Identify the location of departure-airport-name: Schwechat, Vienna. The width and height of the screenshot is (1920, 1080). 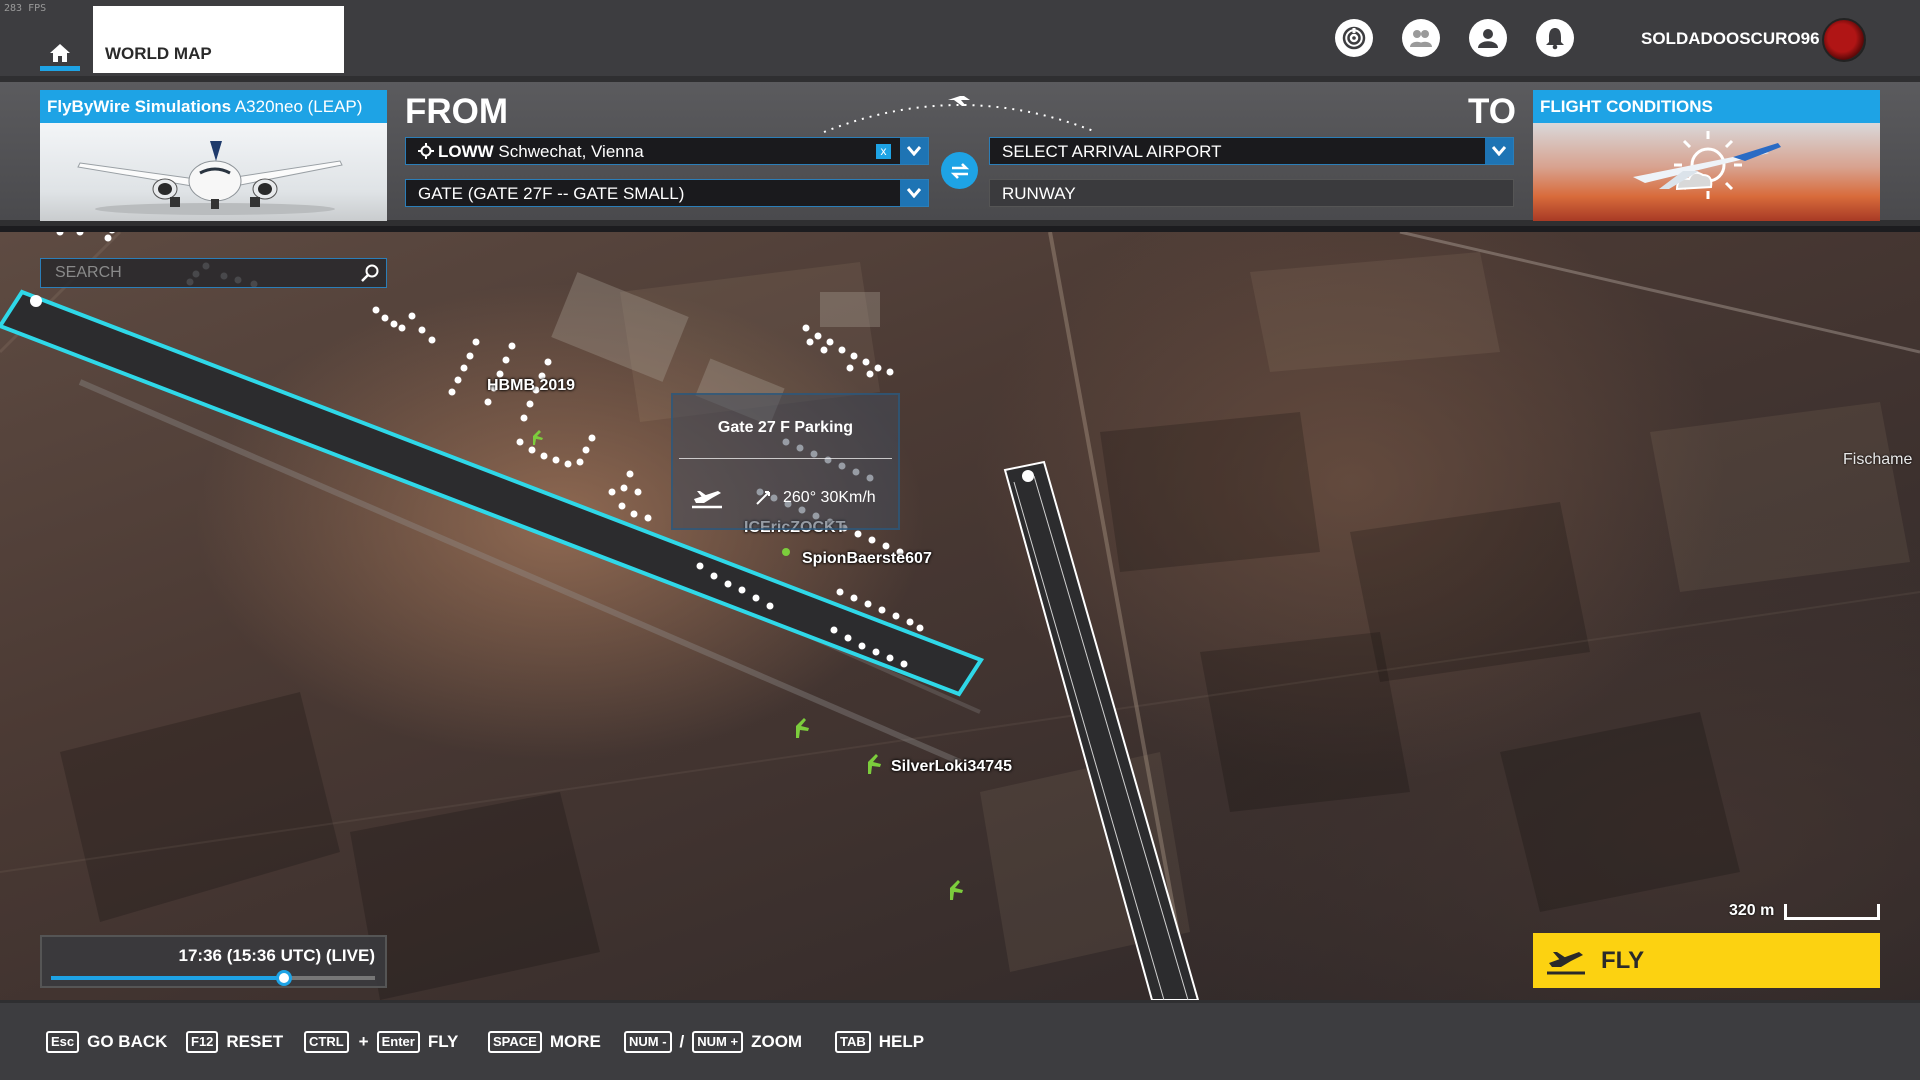
(568, 151).